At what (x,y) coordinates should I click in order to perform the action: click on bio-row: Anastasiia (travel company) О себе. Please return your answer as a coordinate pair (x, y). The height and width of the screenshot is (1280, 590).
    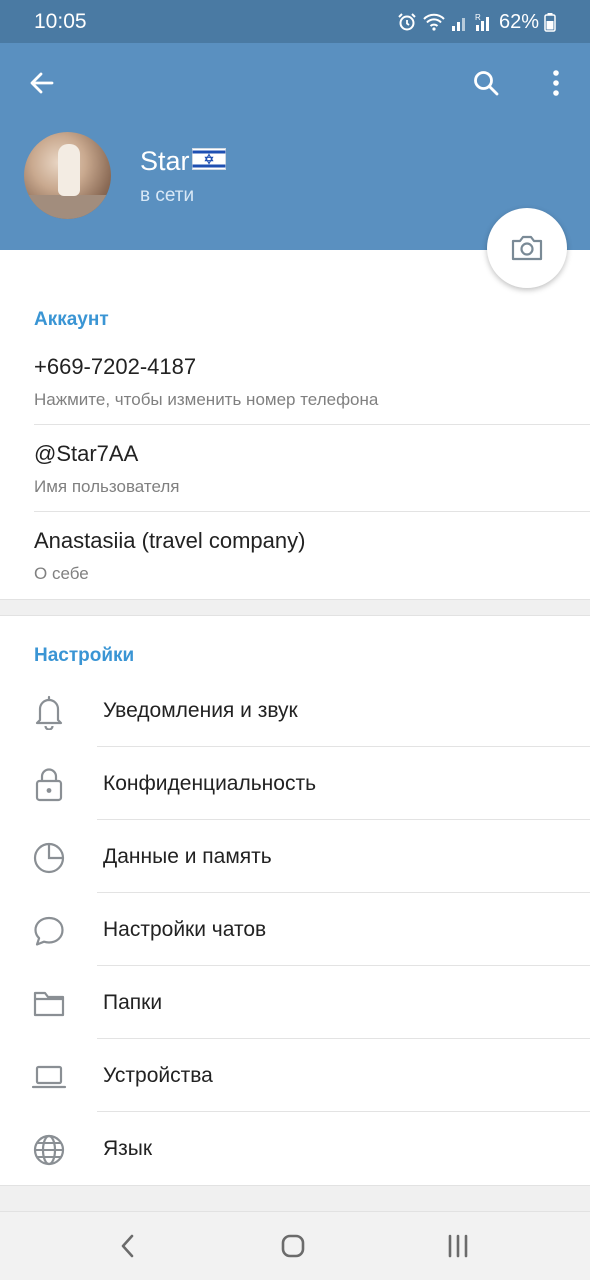
    Looking at the image, I should click on (295, 555).